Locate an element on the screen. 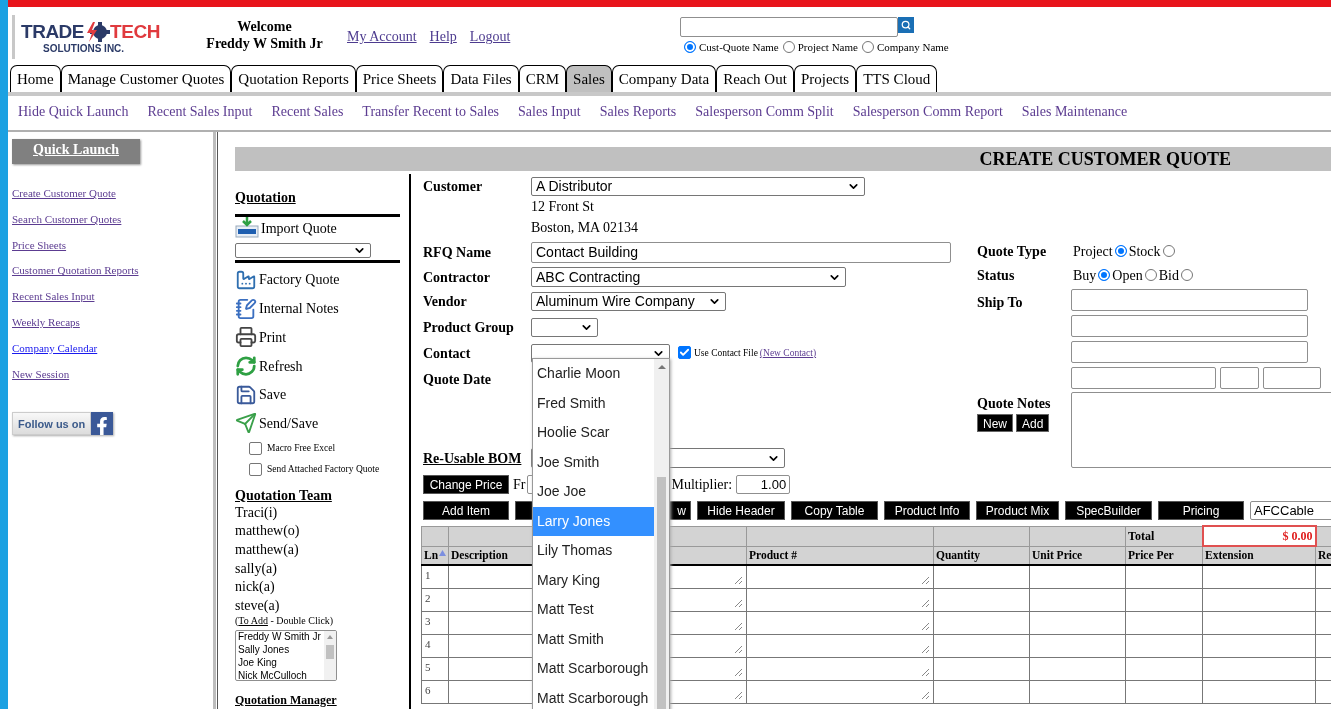 The width and height of the screenshot is (1331, 709). radio-label: Bid is located at coordinates (1168, 275).